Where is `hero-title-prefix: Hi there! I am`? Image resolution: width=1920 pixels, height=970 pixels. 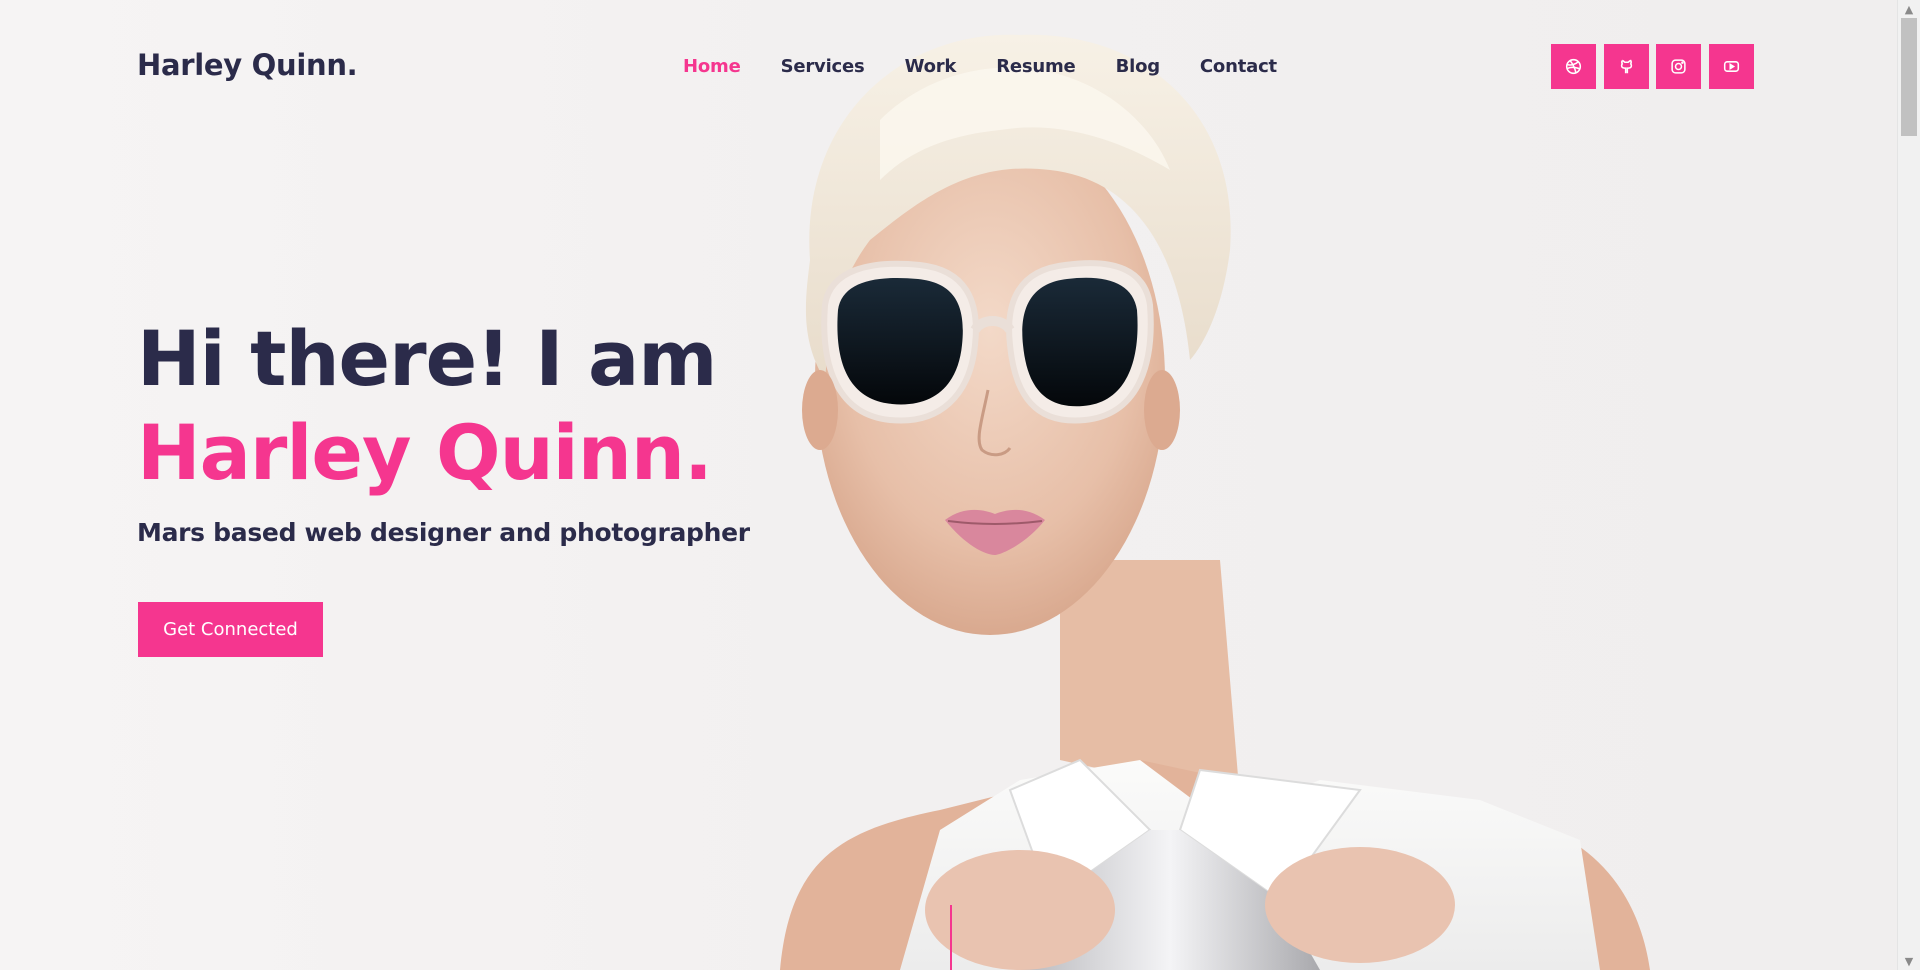
hero-title-prefix: Hi there! I am is located at coordinates (427, 358).